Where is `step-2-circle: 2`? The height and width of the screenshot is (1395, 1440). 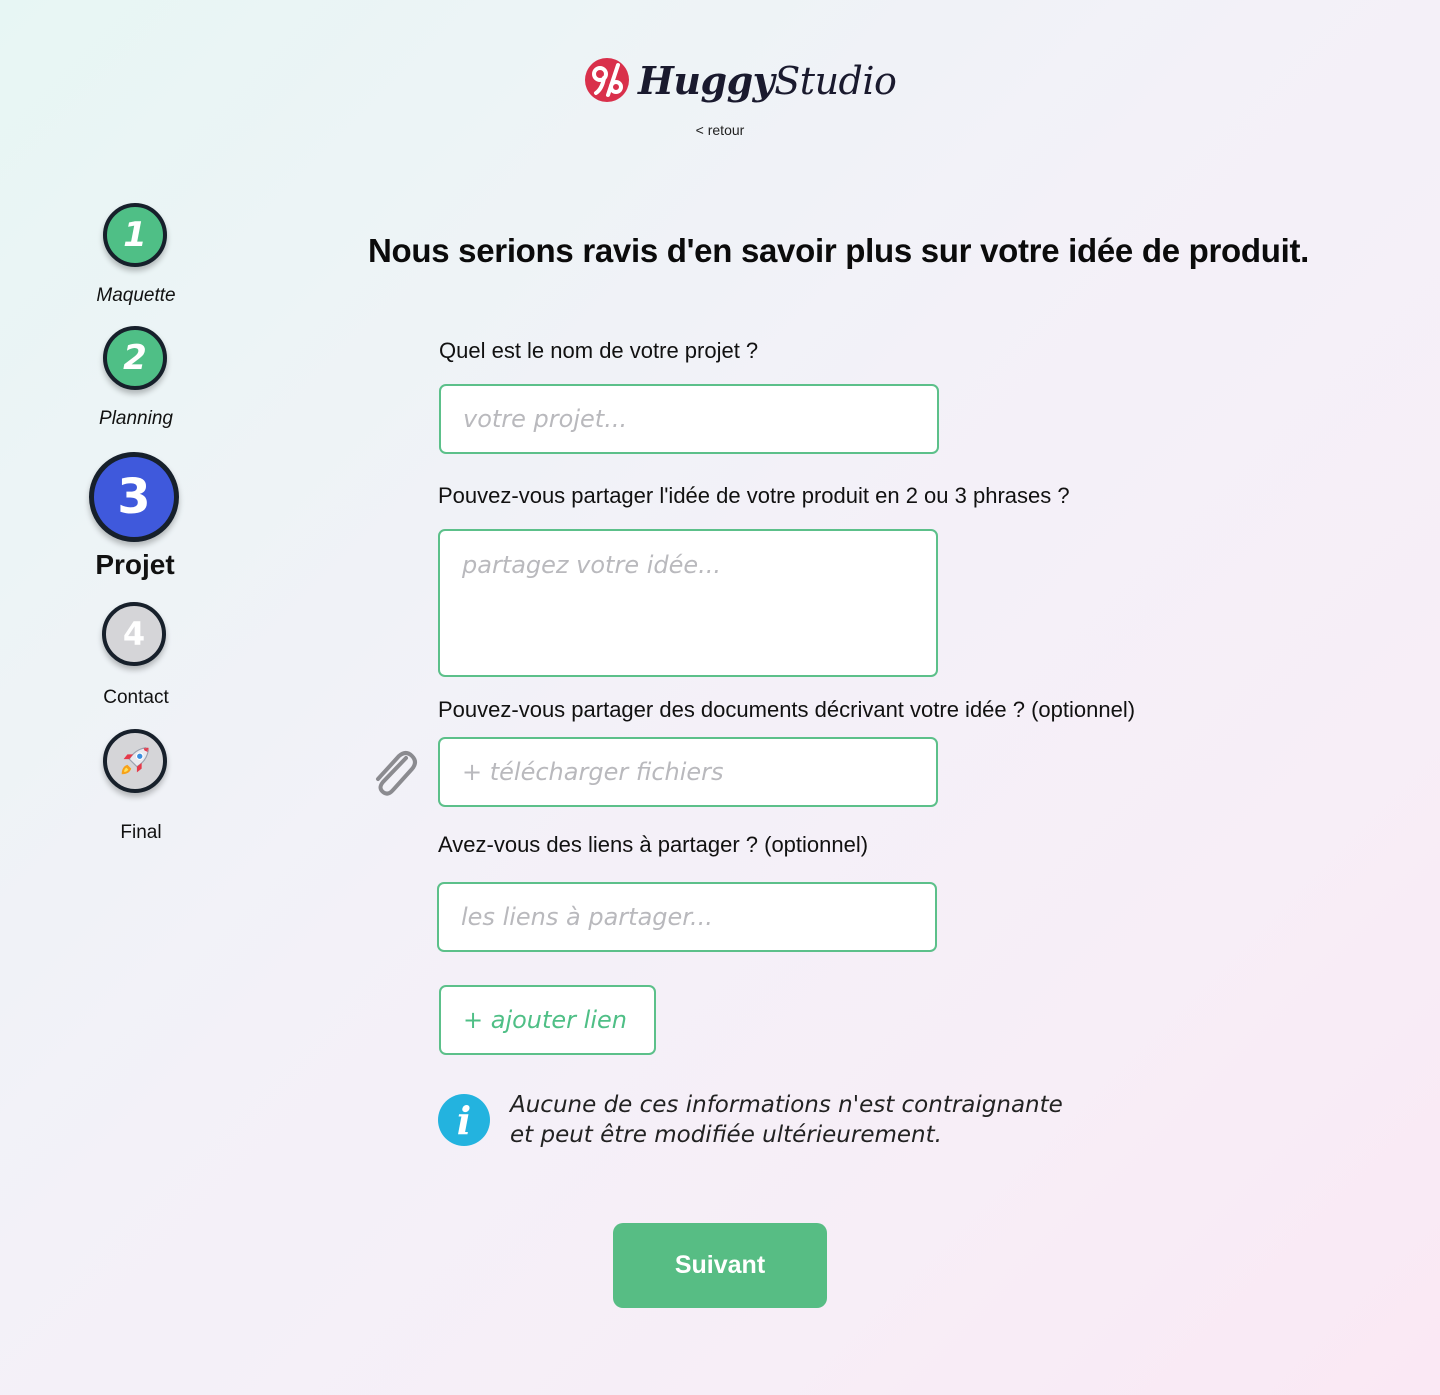
step-2-circle: 2 is located at coordinates (135, 358).